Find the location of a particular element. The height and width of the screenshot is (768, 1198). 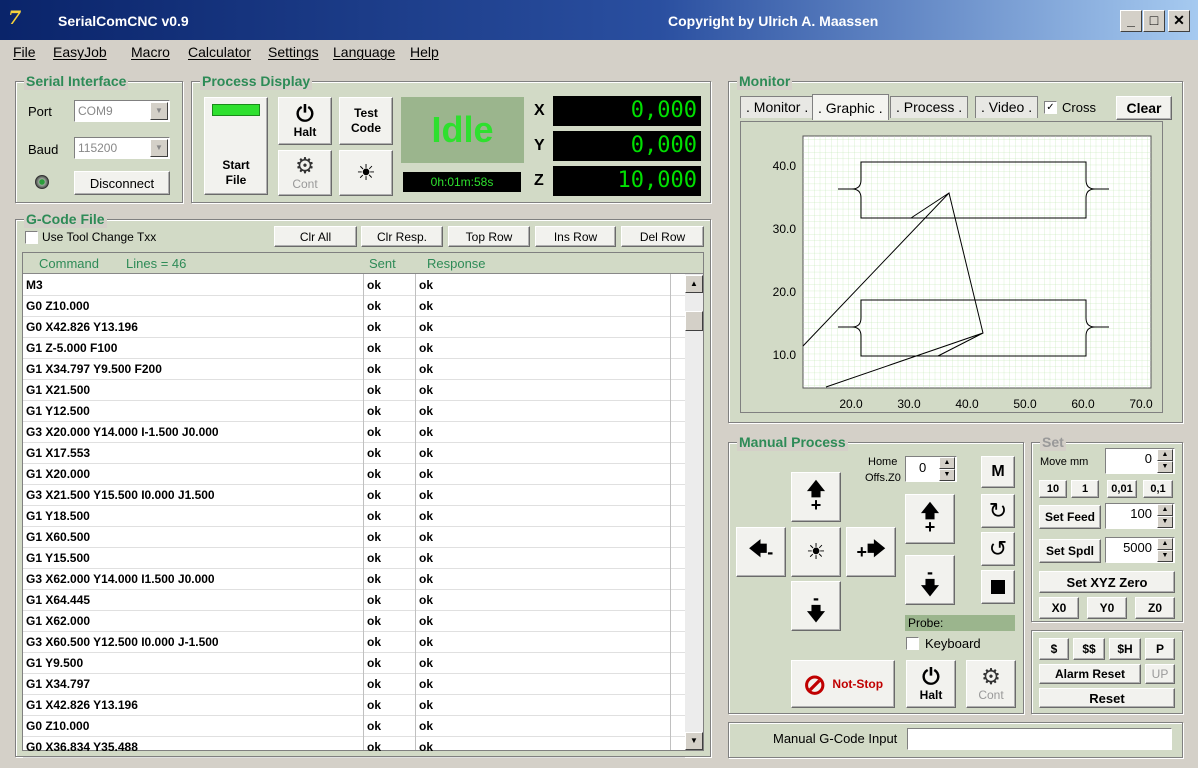

cont-button: ⚙ Cont is located at coordinates (305, 173).